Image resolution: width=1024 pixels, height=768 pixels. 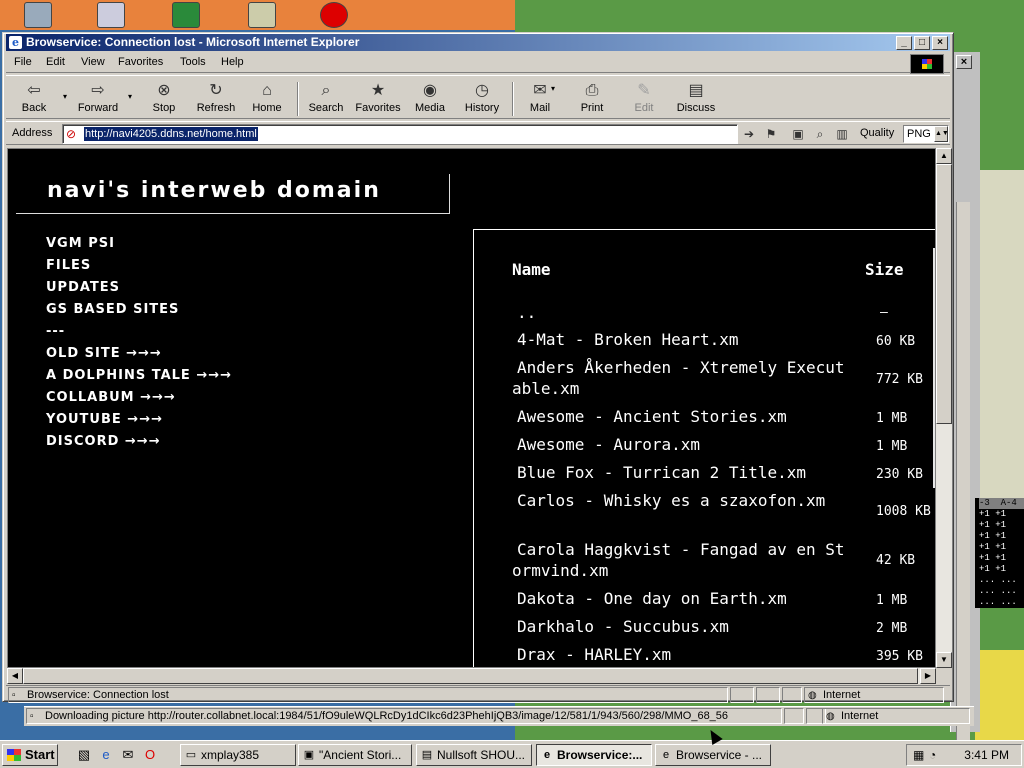 What do you see at coordinates (71, 134) in the screenshot?
I see `page-icon: ⊘` at bounding box center [71, 134].